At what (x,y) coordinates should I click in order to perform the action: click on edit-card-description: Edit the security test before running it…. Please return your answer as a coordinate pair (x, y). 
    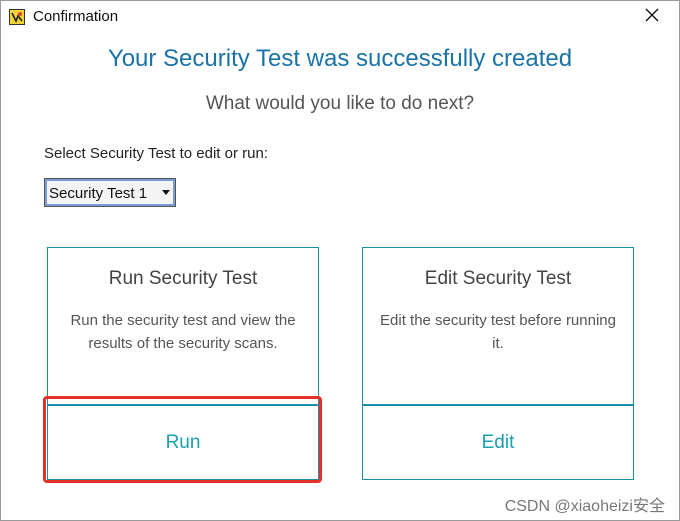
    Looking at the image, I should click on (498, 332).